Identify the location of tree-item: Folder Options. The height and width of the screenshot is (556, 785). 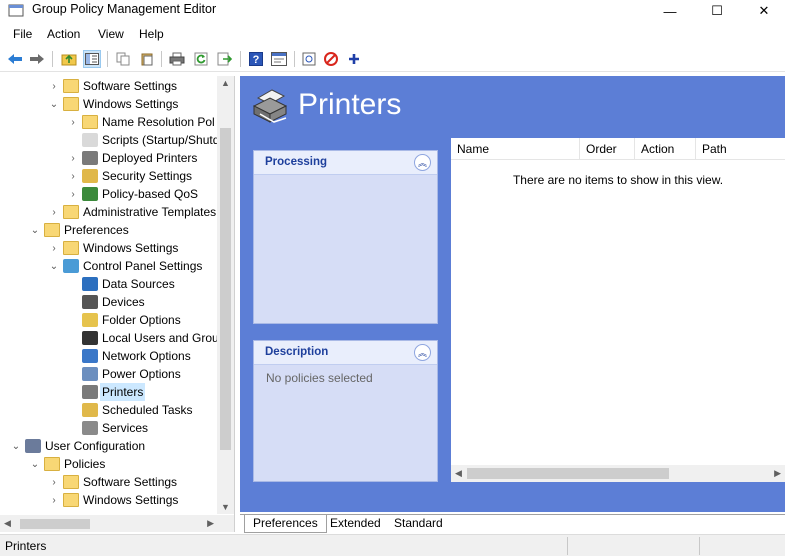
(124, 320).